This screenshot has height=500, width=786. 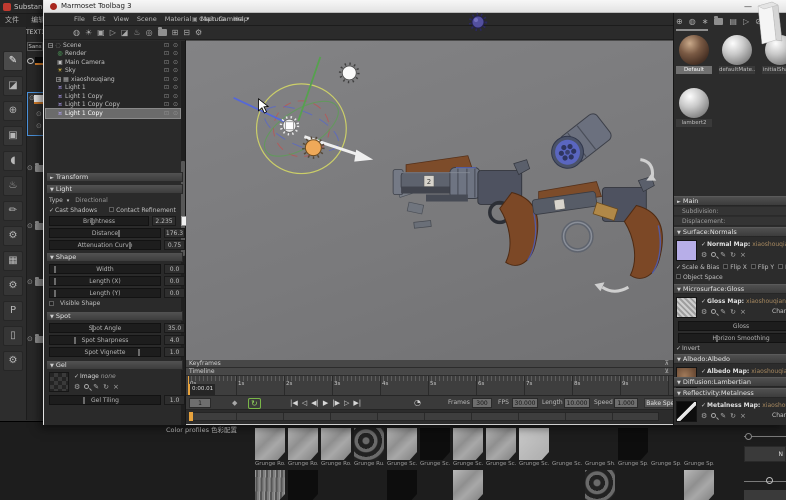 What do you see at coordinates (482, 403) in the screenshot?
I see `frames-field: 300` at bounding box center [482, 403].